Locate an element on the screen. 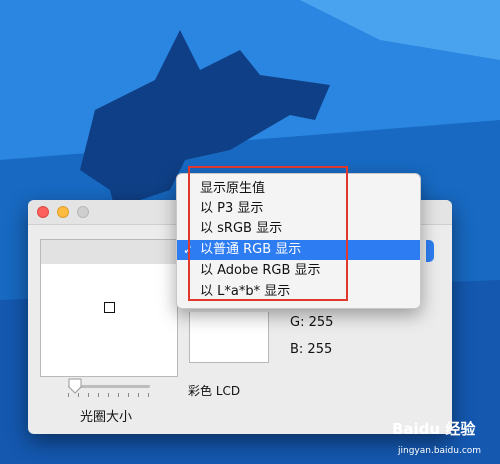 The width and height of the screenshot is (500, 464). close-light is located at coordinates (43, 212).